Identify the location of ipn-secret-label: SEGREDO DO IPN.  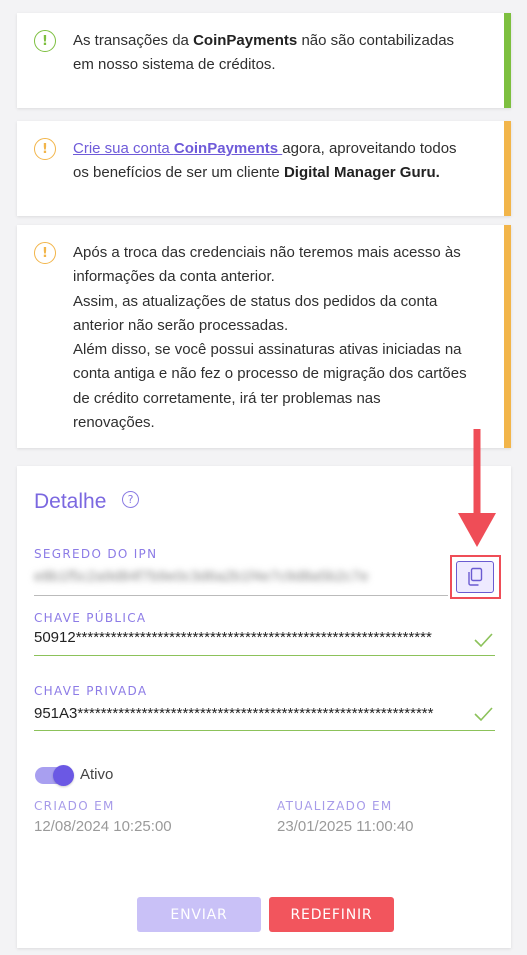
(96, 554).